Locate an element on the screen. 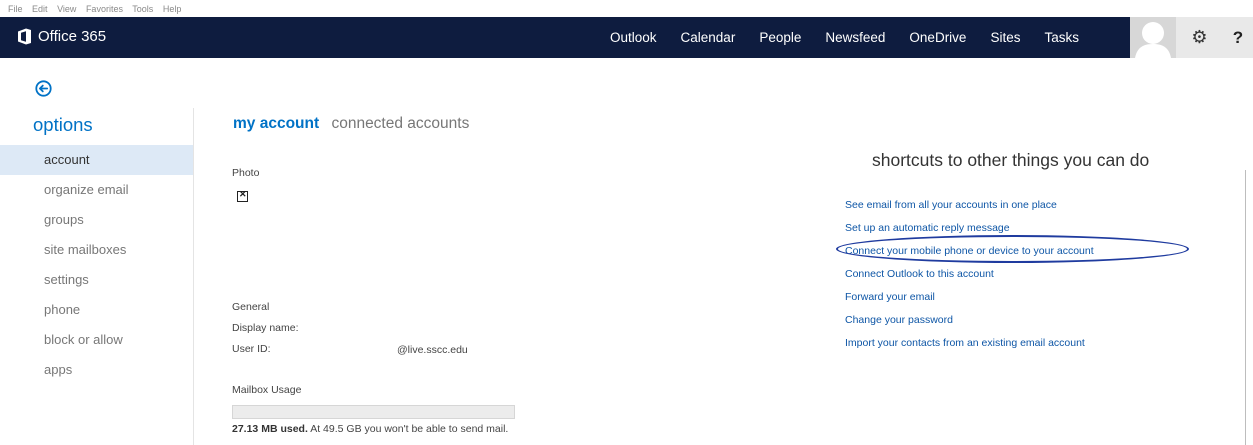  back-button is located at coordinates (43, 88).